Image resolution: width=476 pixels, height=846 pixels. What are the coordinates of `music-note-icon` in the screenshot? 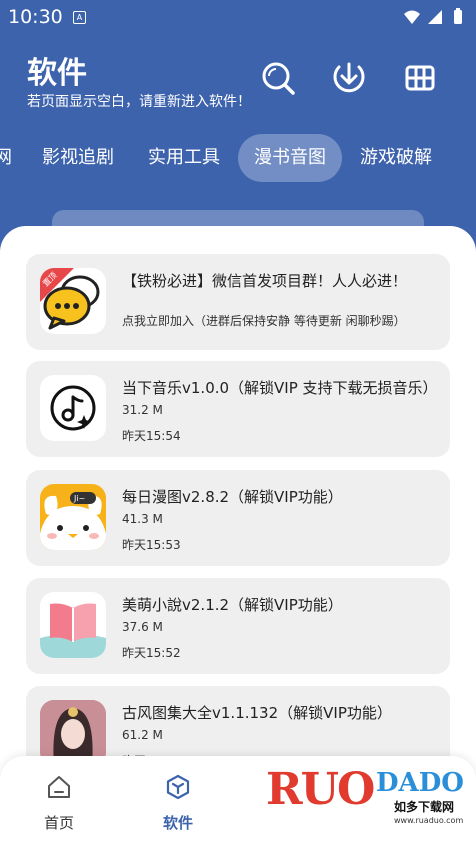 It's located at (73, 408).